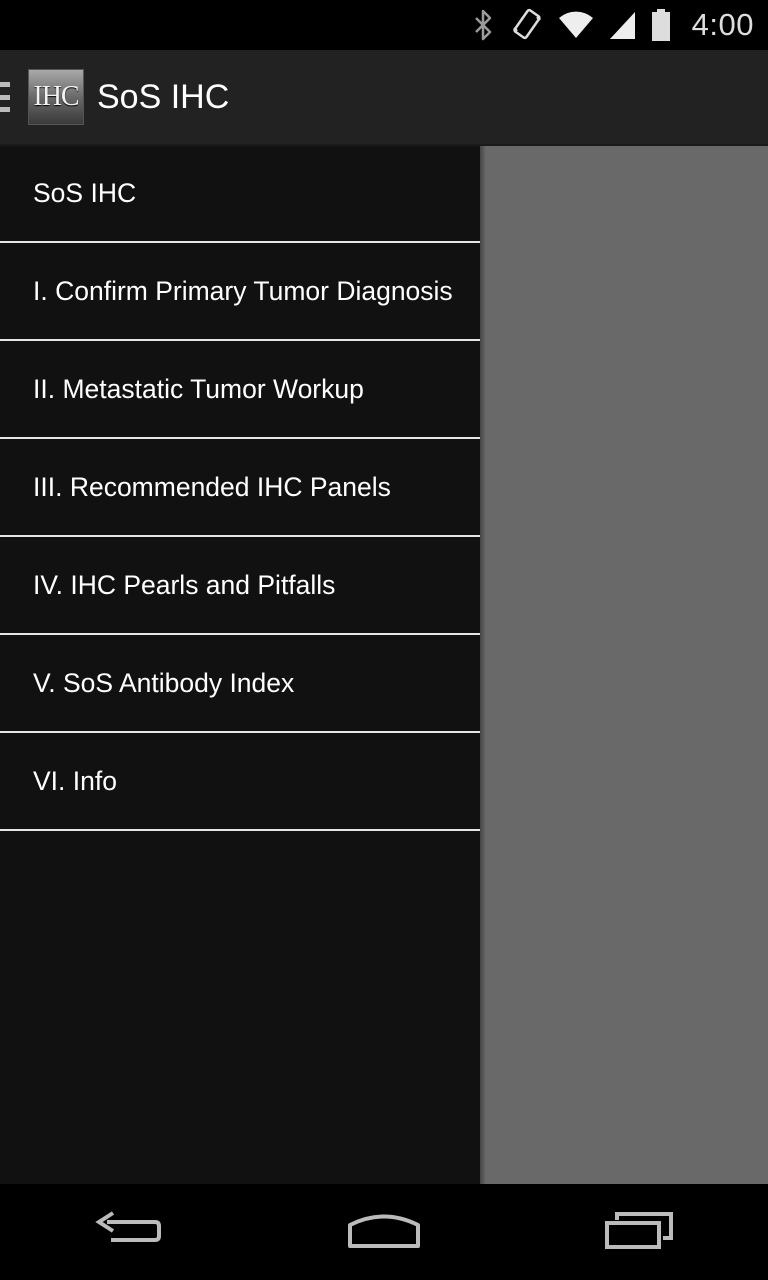 The height and width of the screenshot is (1280, 768). What do you see at coordinates (661, 25) in the screenshot?
I see `battery-icon` at bounding box center [661, 25].